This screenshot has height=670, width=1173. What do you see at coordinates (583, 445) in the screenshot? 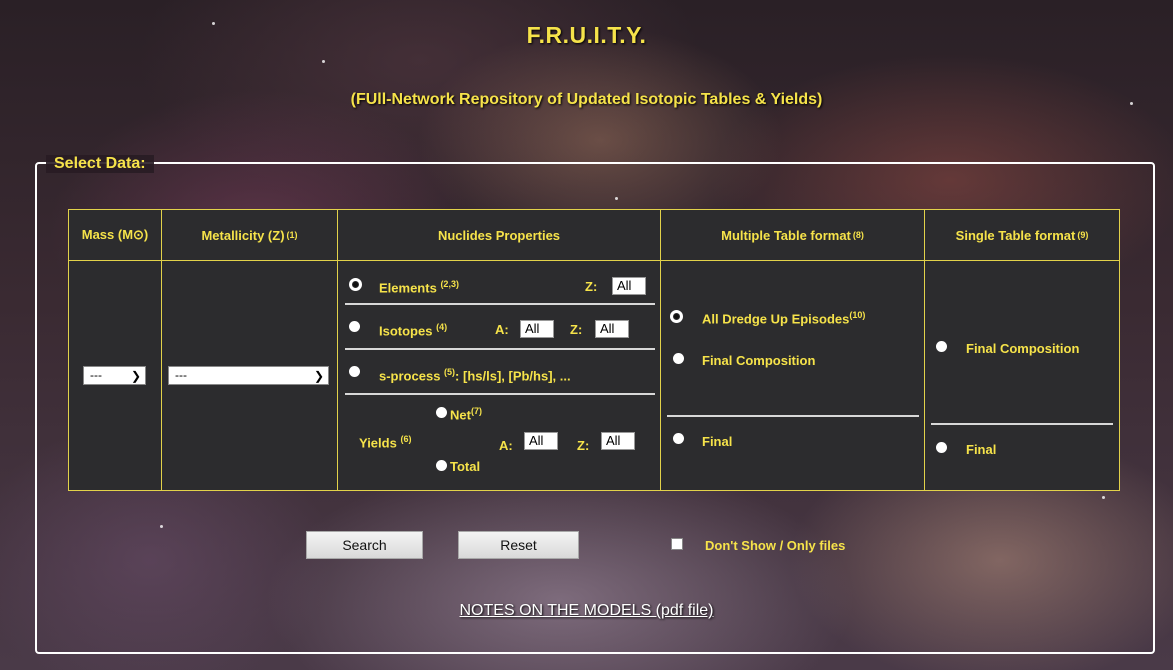
I see `yields-z-label: Z:` at bounding box center [583, 445].